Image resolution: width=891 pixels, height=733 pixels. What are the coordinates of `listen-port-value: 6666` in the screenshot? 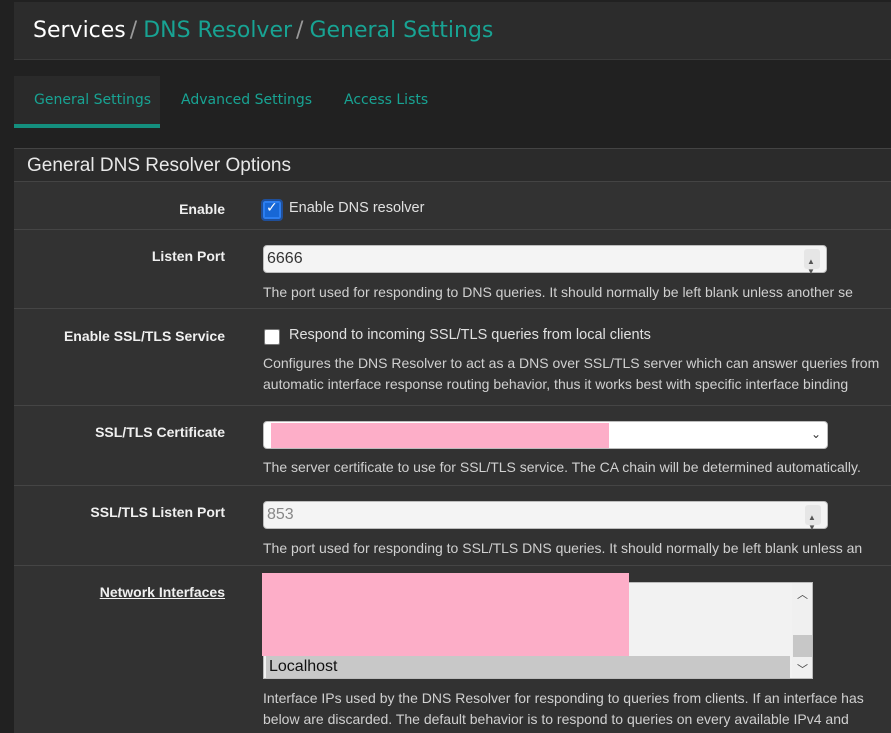 It's located at (285, 258).